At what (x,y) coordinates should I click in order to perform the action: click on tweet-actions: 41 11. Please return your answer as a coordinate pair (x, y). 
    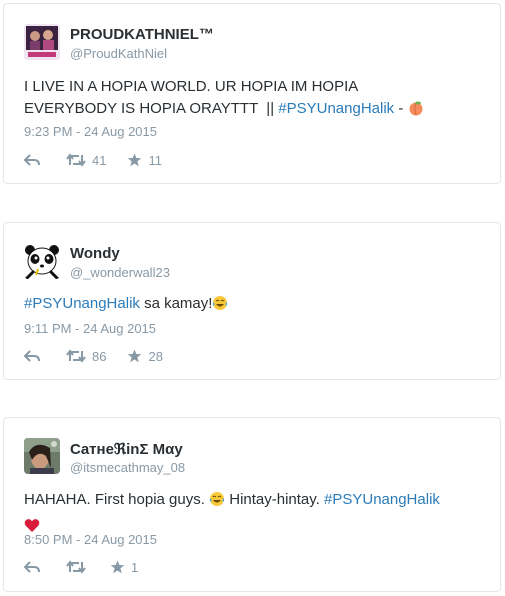
    Looking at the image, I should click on (93, 160).